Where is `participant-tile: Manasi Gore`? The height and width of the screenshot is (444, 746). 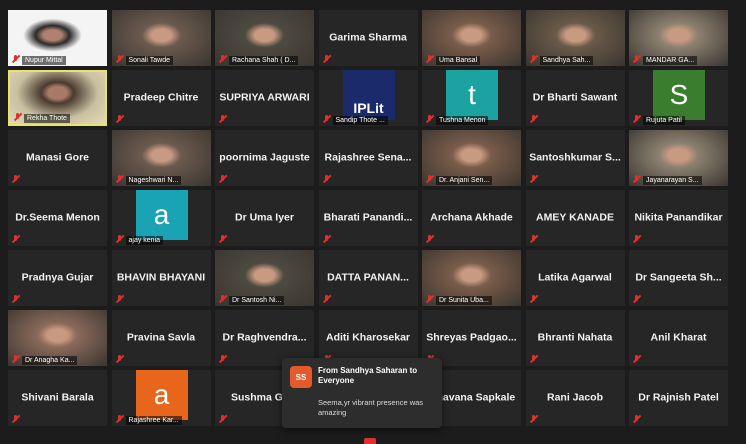 participant-tile: Manasi Gore is located at coordinates (57, 158).